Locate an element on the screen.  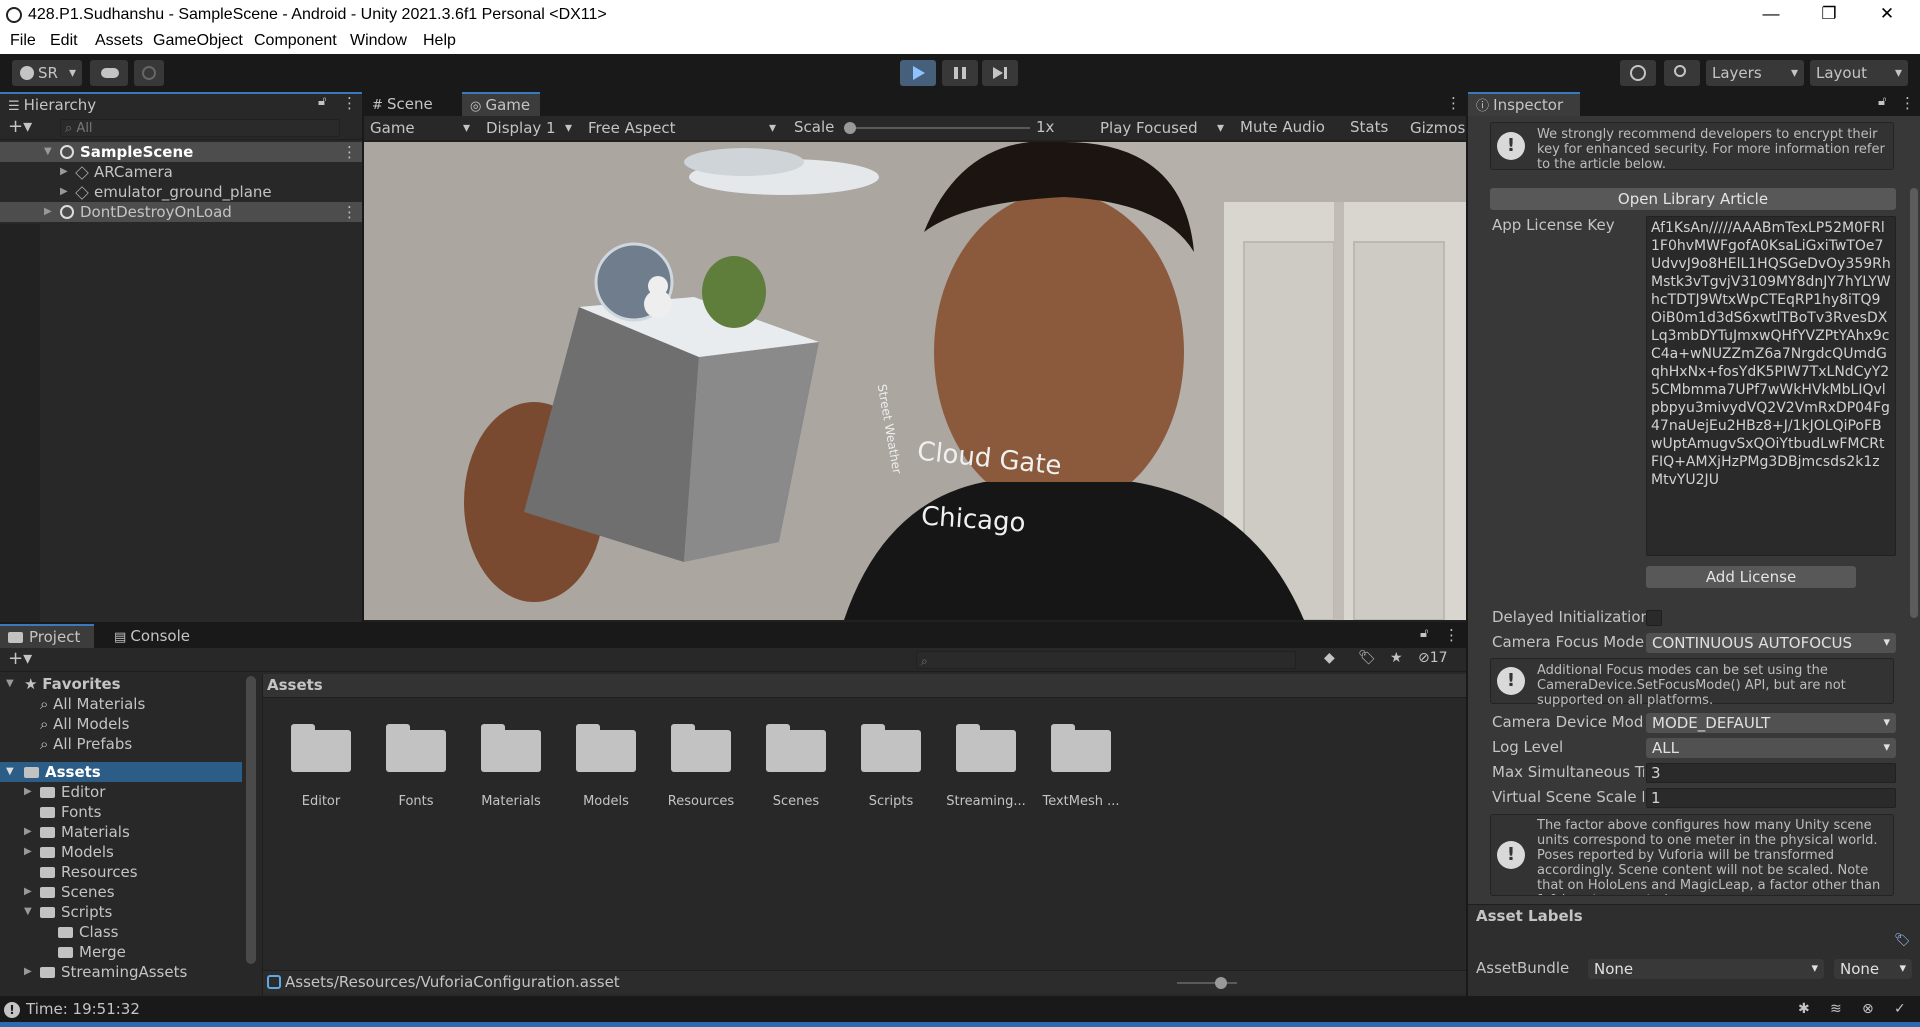
tree-fav-all-materials: ⌕ All Materials is located at coordinates (123, 704).